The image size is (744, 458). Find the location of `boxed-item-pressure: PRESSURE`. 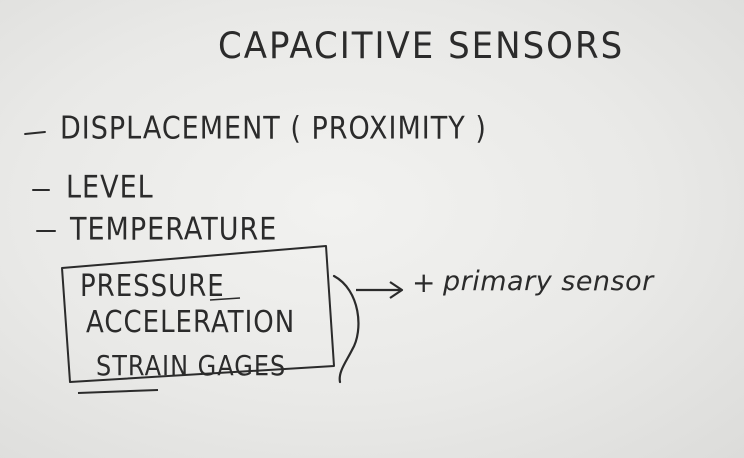

boxed-item-pressure: PRESSURE is located at coordinates (152, 287).